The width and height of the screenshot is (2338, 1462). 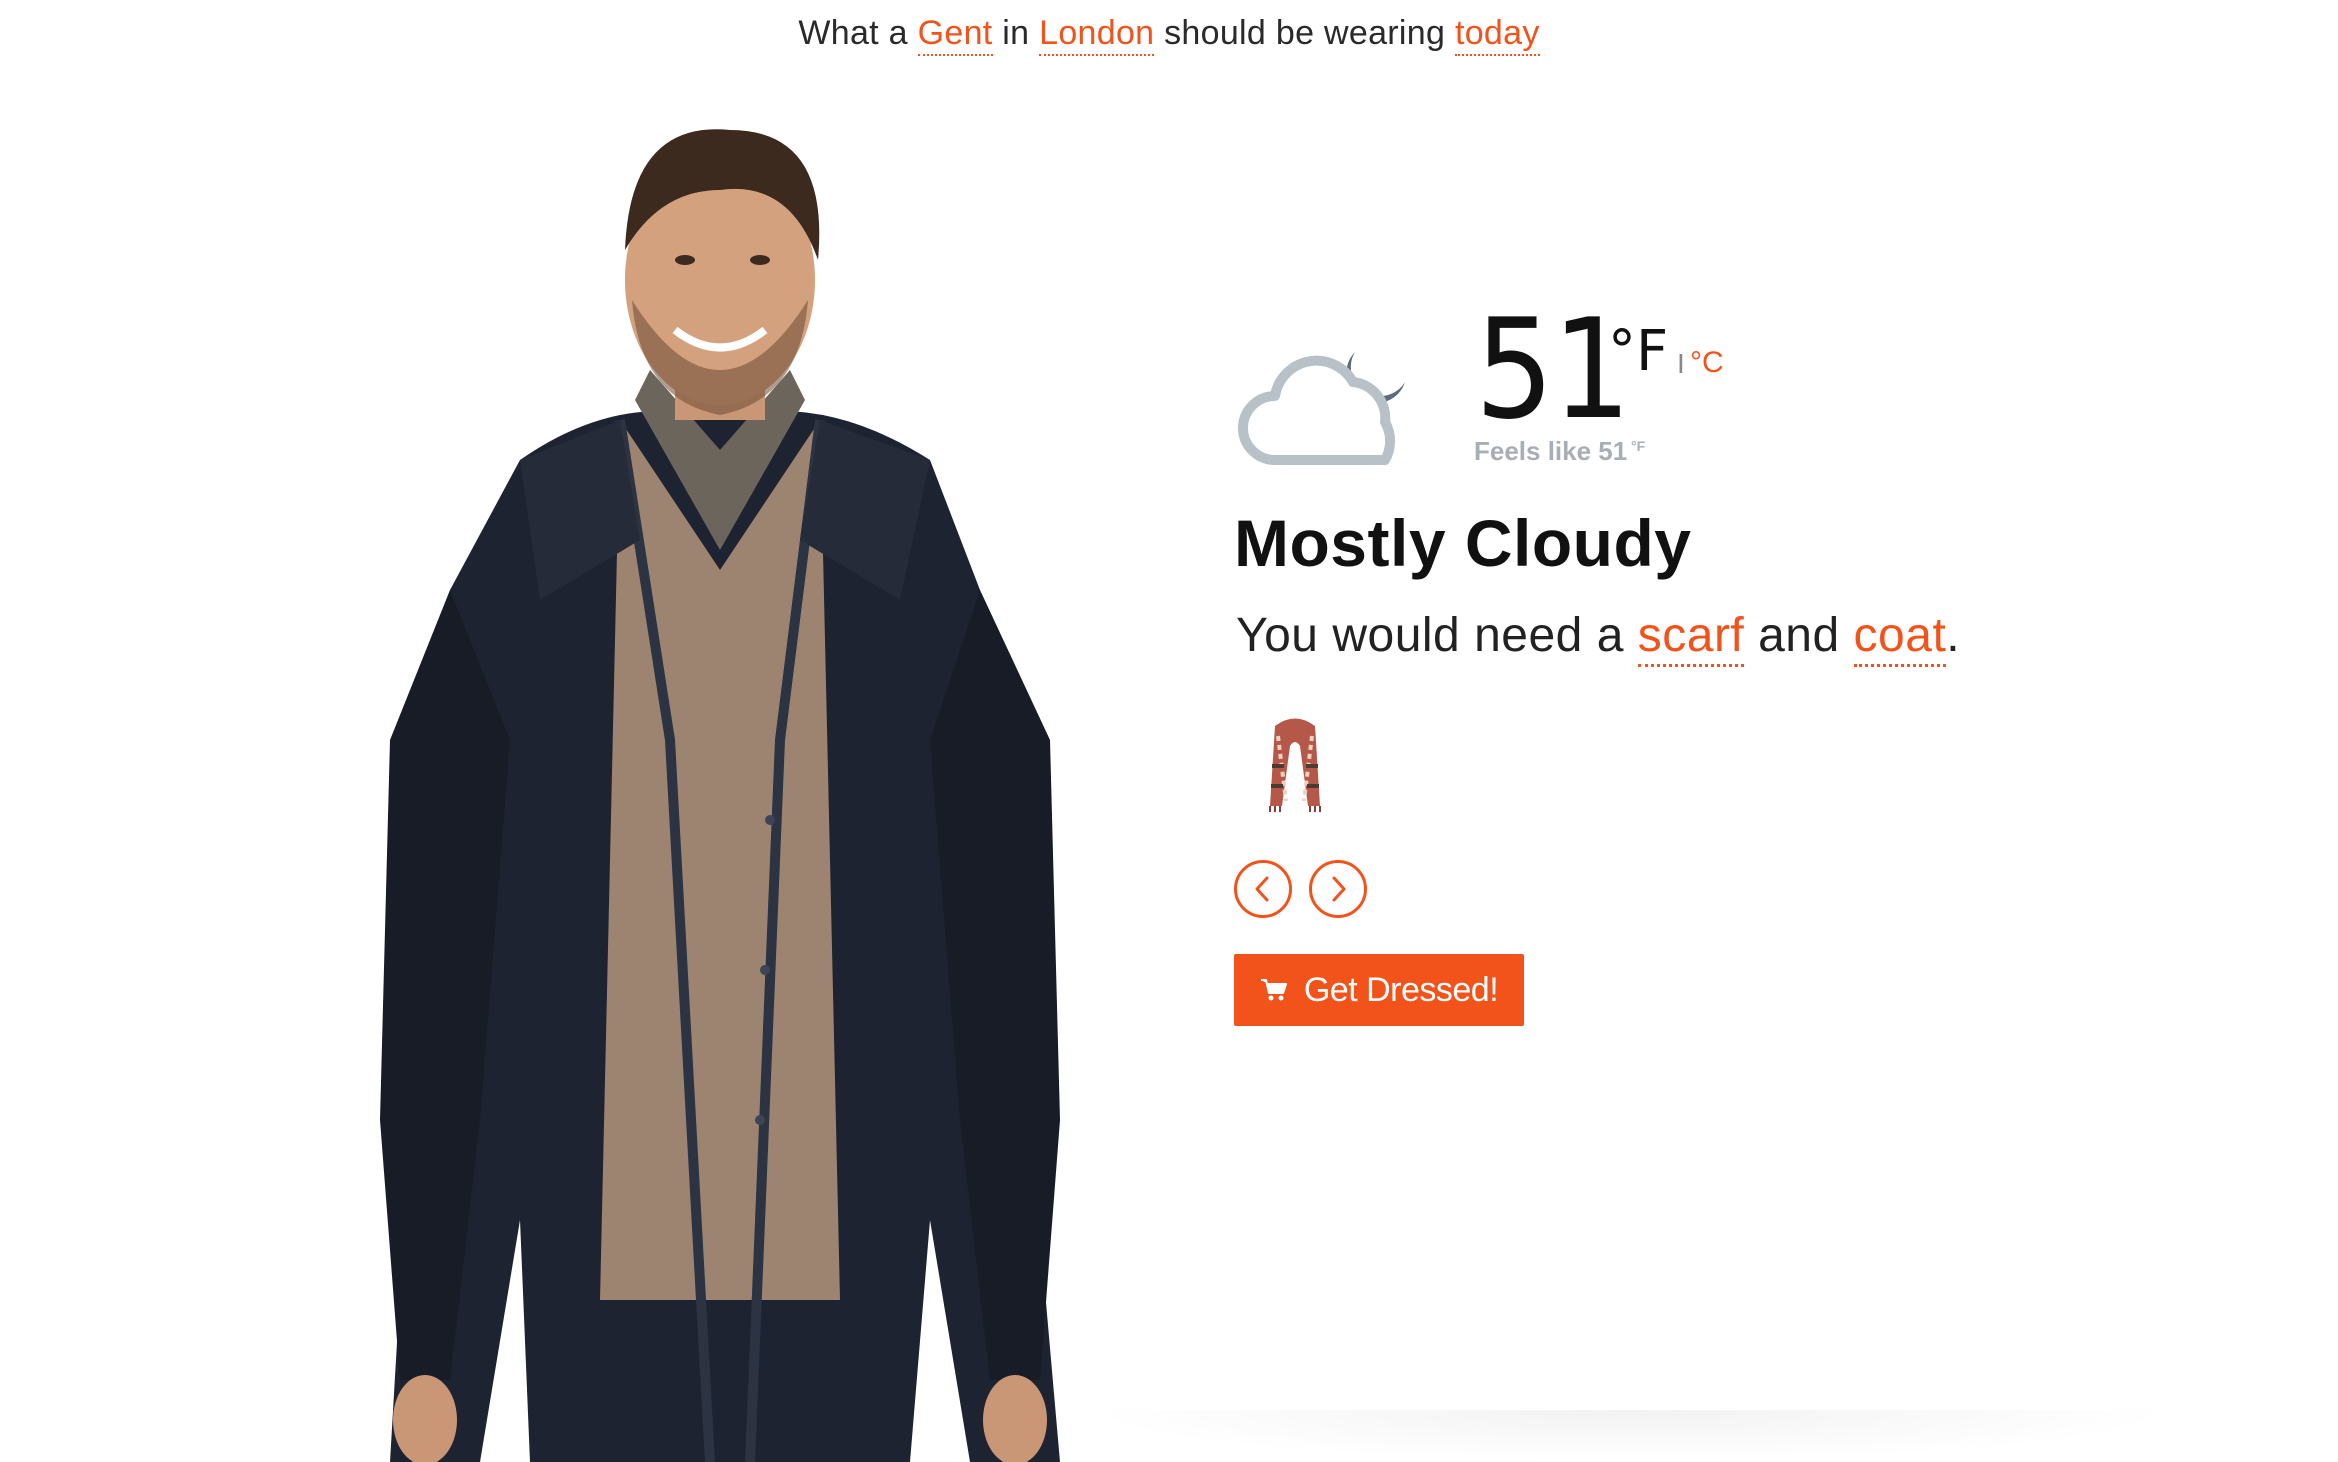 I want to click on advice-and: and, so click(x=1799, y=635).